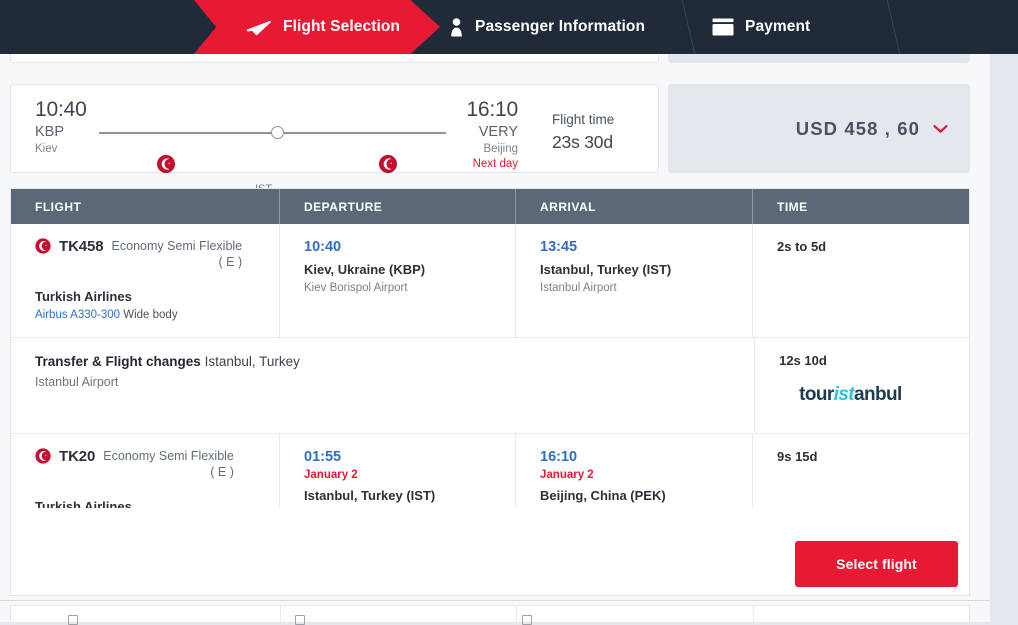 The image size is (1018, 625). Describe the element at coordinates (492, 109) in the screenshot. I see `summary-arrival-time: 16:10` at that location.